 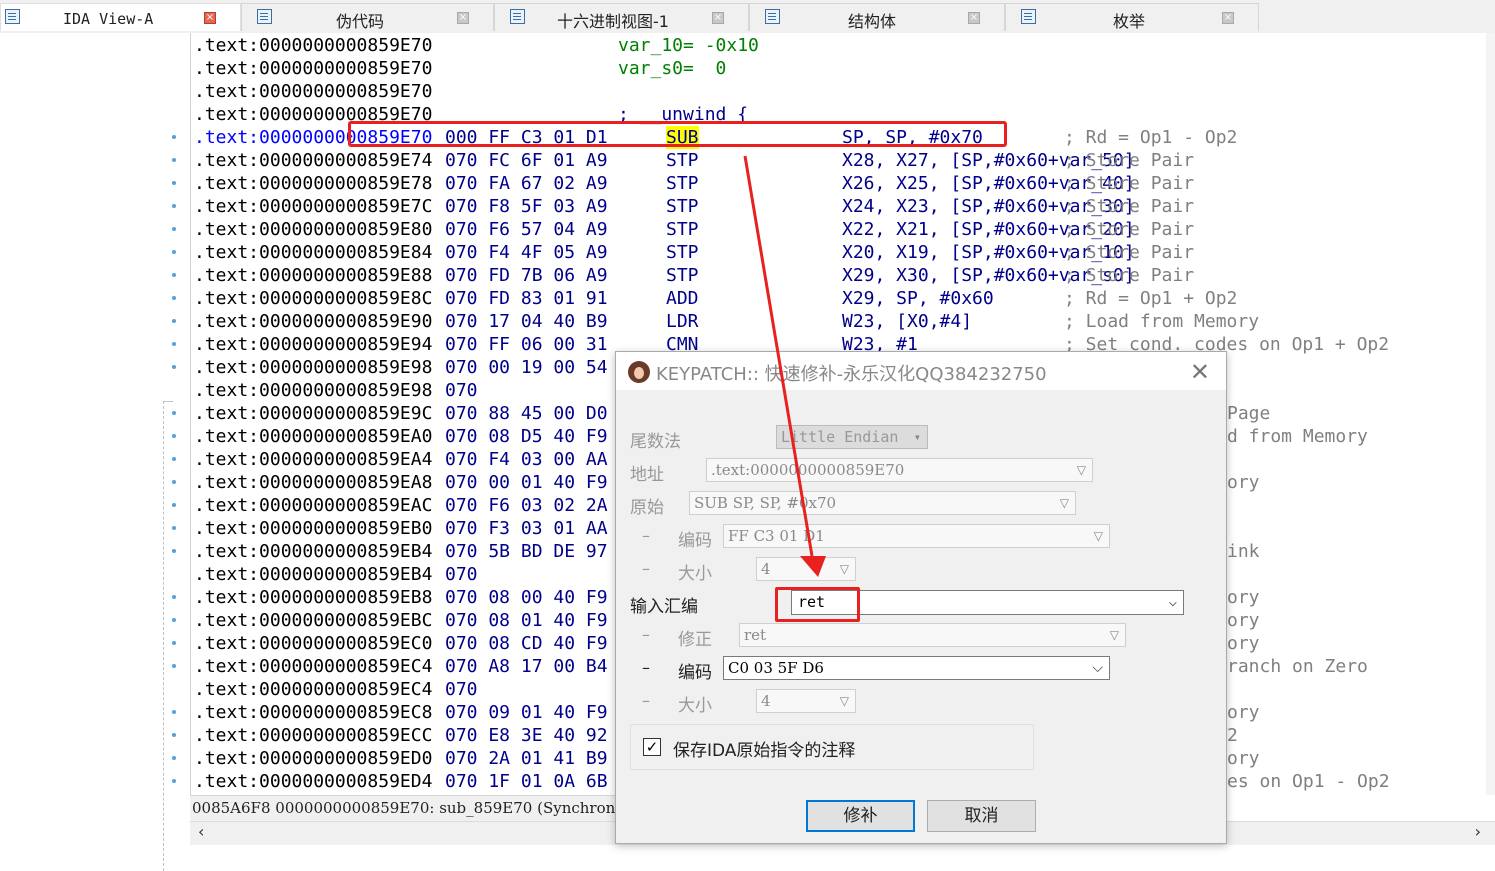 I want to click on line-bytes: 070 F4 03 00 AA, so click(x=526, y=459).